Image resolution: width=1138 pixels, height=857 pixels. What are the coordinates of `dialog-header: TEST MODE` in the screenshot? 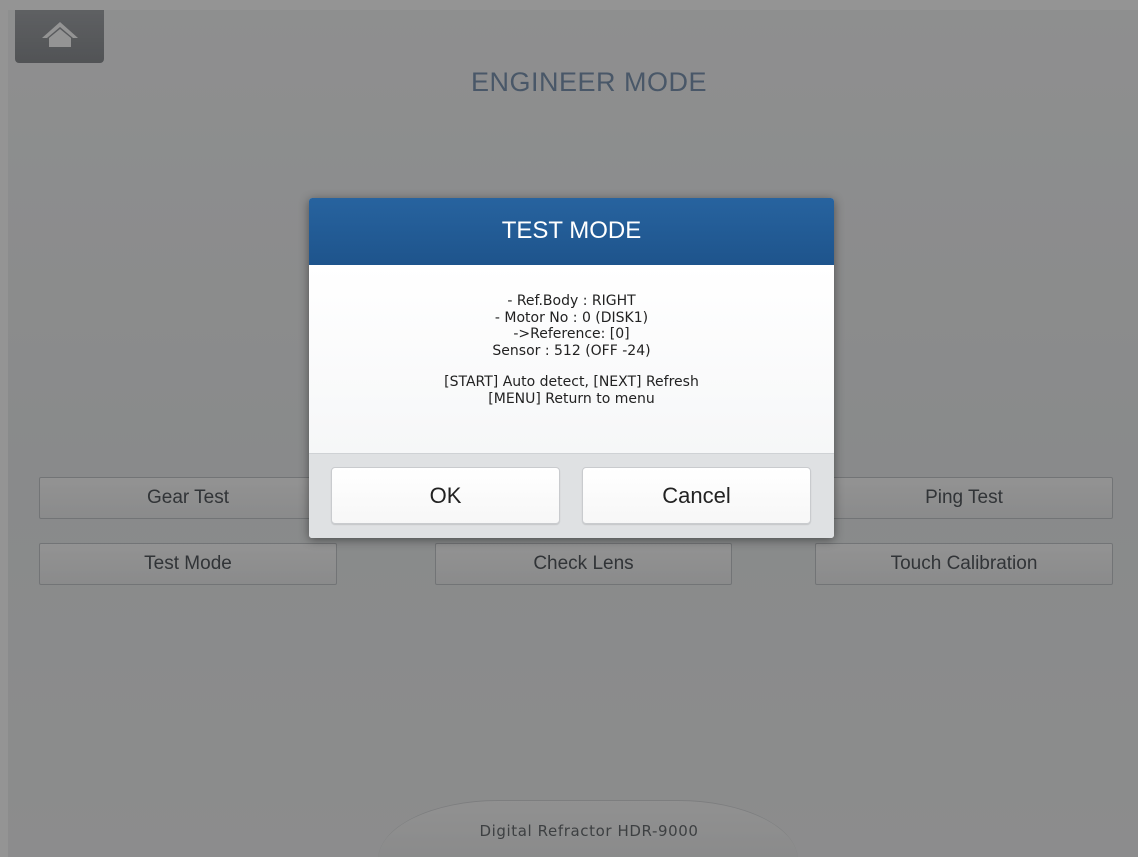 It's located at (571, 231).